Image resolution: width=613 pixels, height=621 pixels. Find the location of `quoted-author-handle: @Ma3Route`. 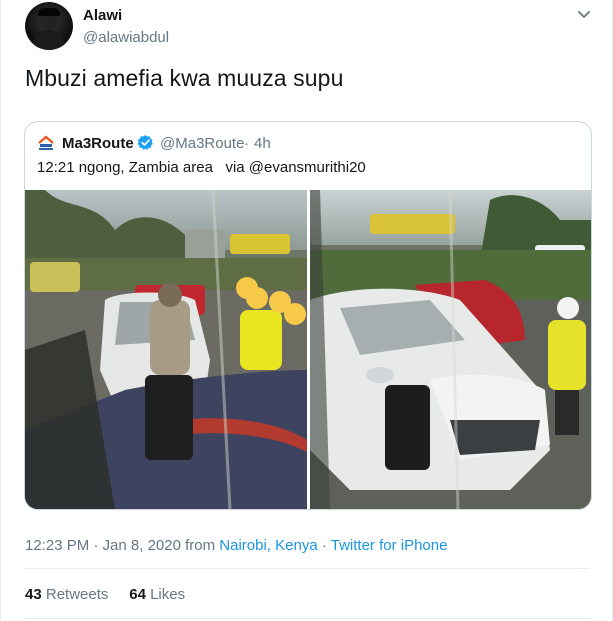

quoted-author-handle: @Ma3Route is located at coordinates (202, 143).